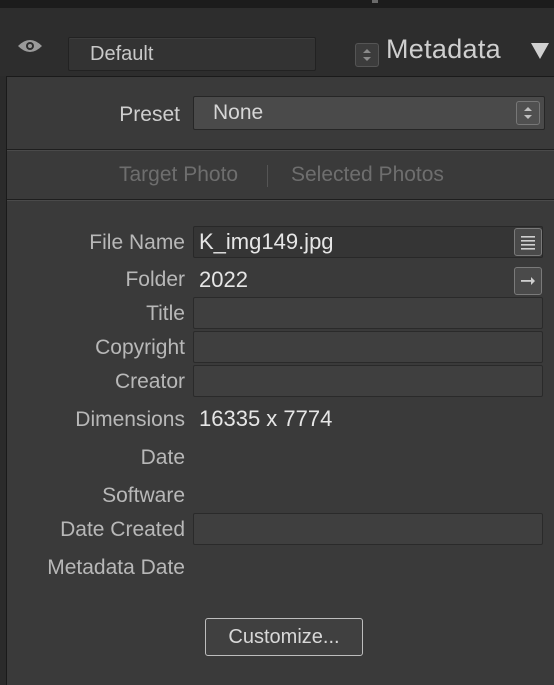  Describe the element at coordinates (267, 176) in the screenshot. I see `toggle-divider` at that location.